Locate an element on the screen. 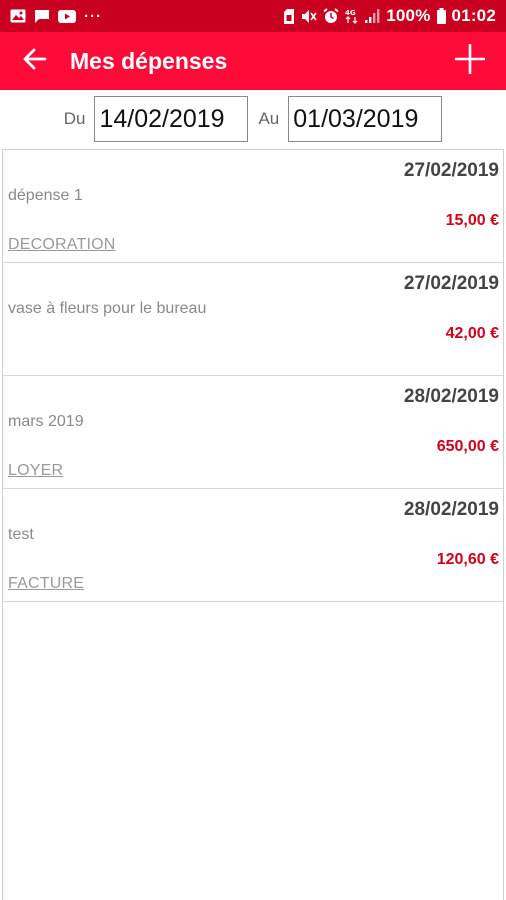 This screenshot has height=900, width=506. date-filter: Du 14/02/2019 Au 01/03/2019 is located at coordinates (253, 119).